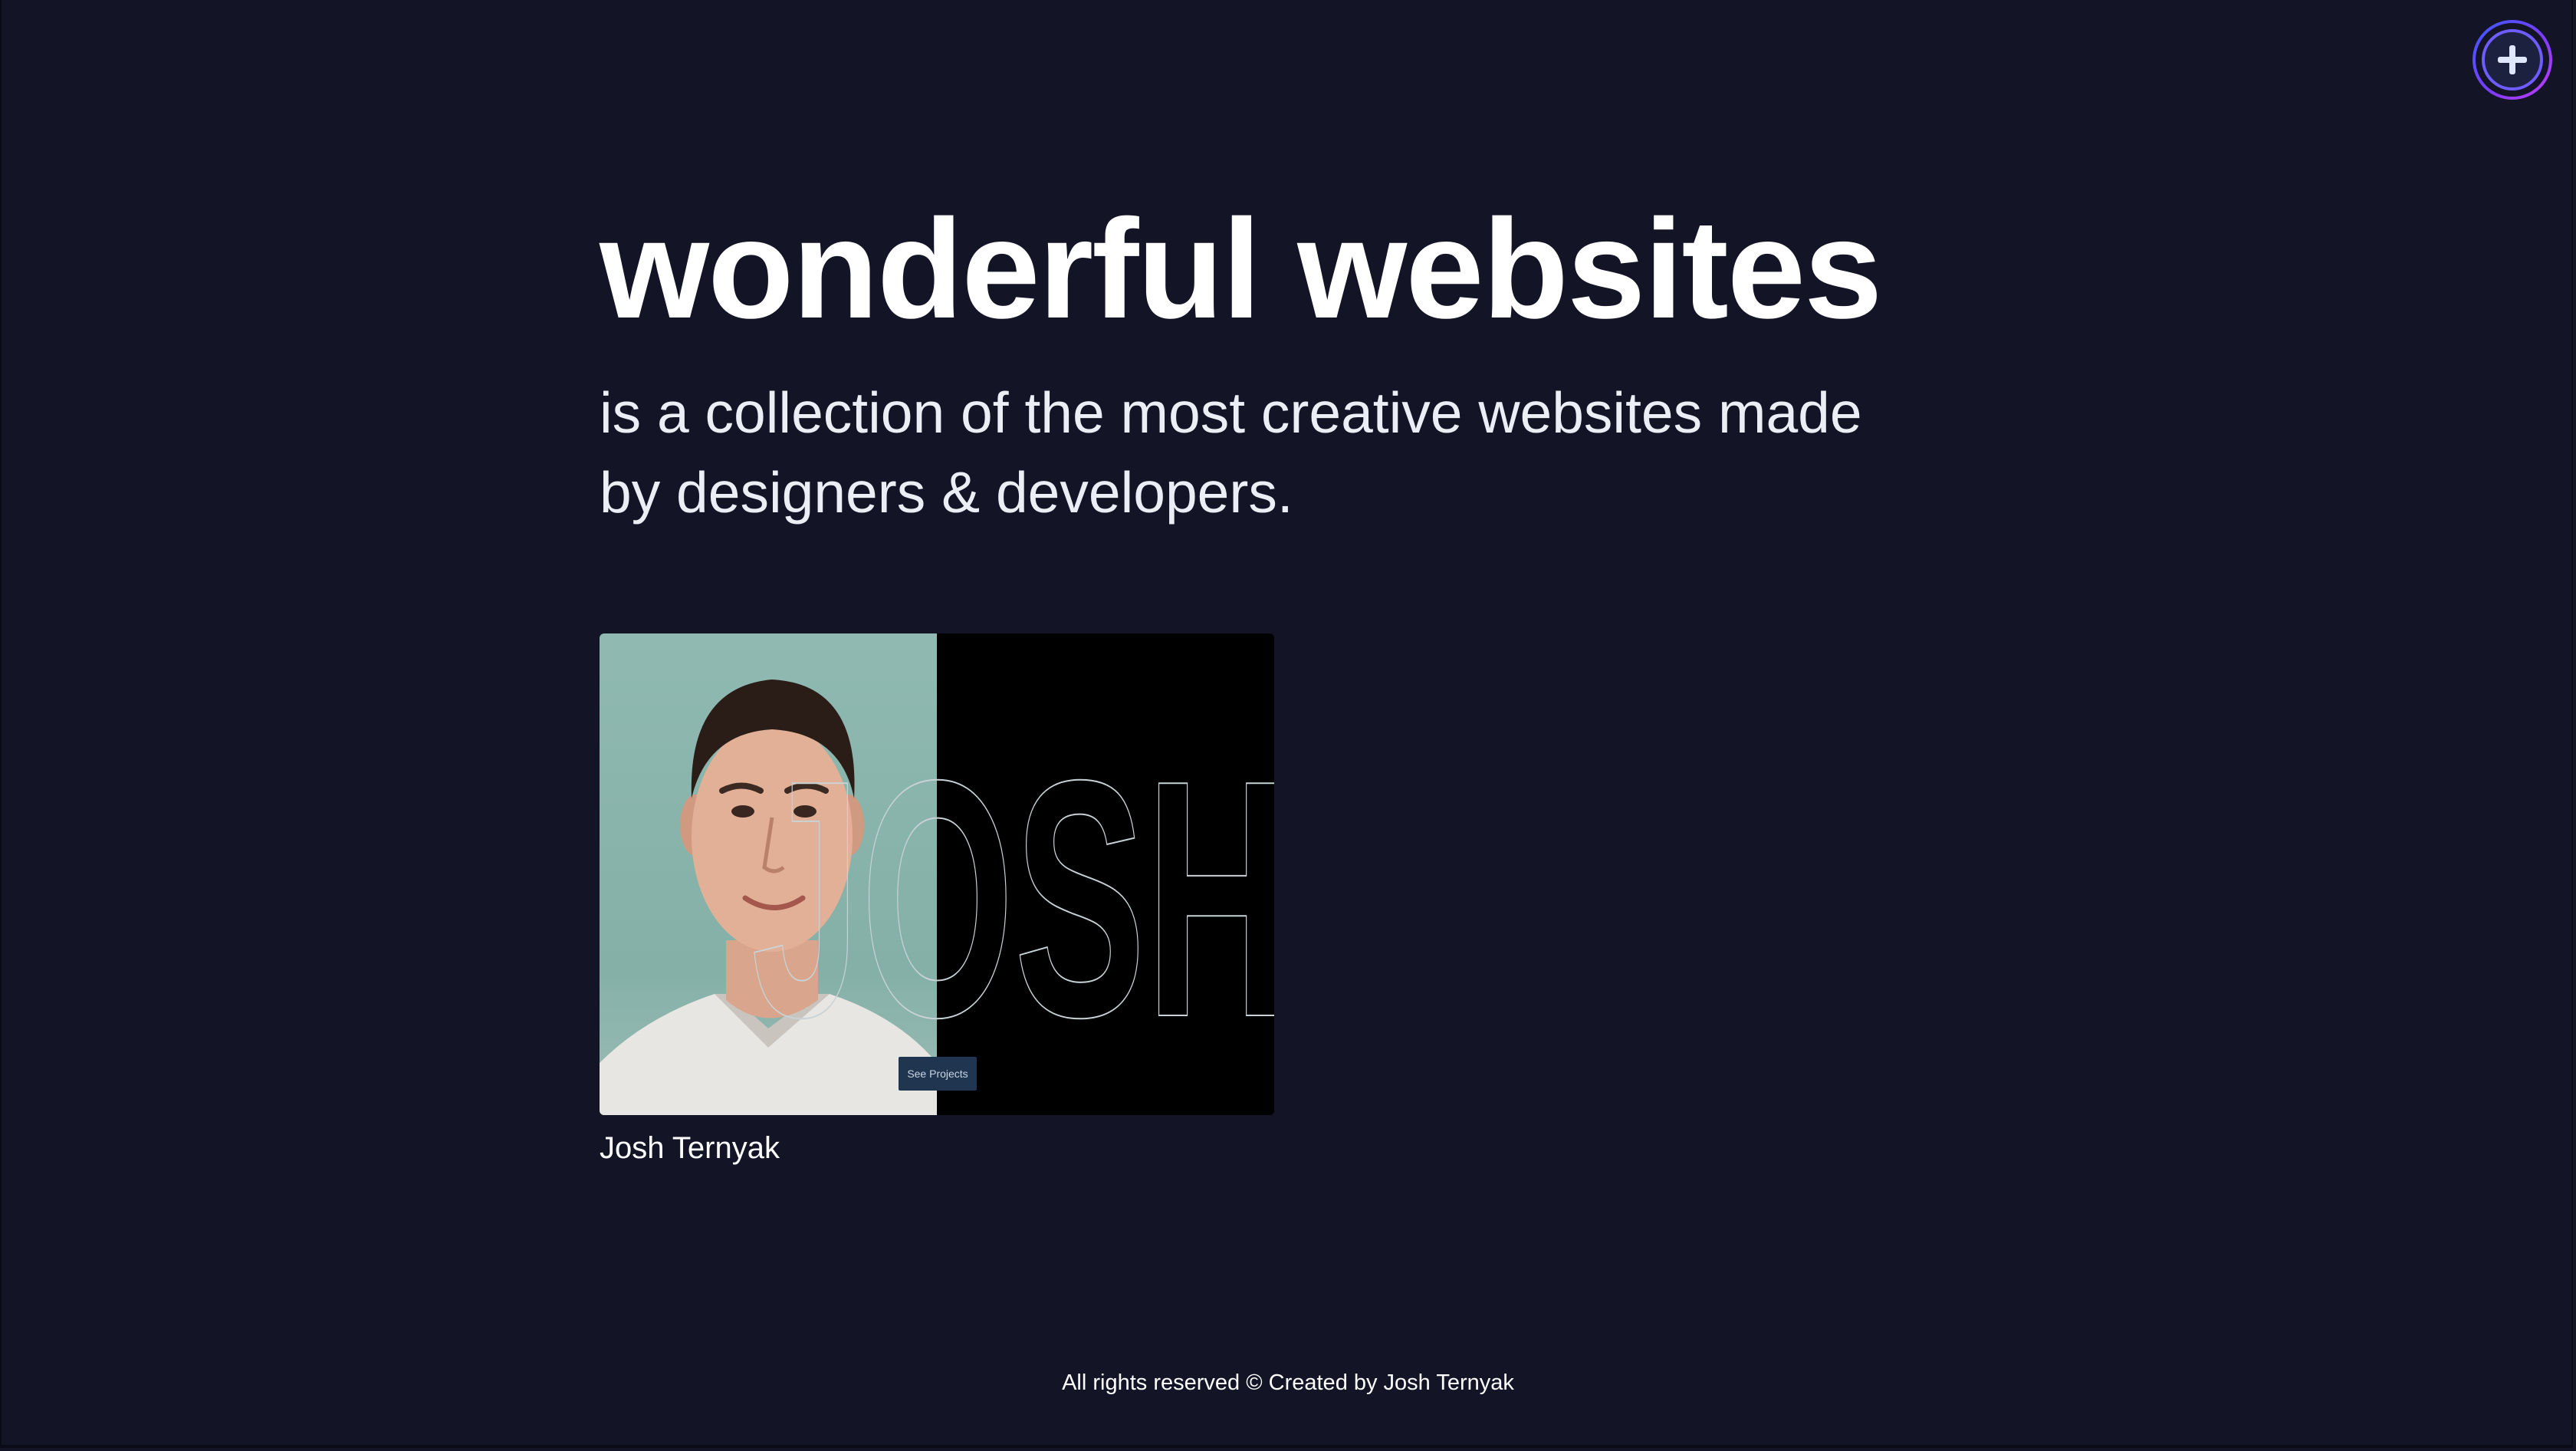 This screenshot has height=1451, width=2576. I want to click on website-card: JOSH See Projects Josh Ternyak, so click(937, 900).